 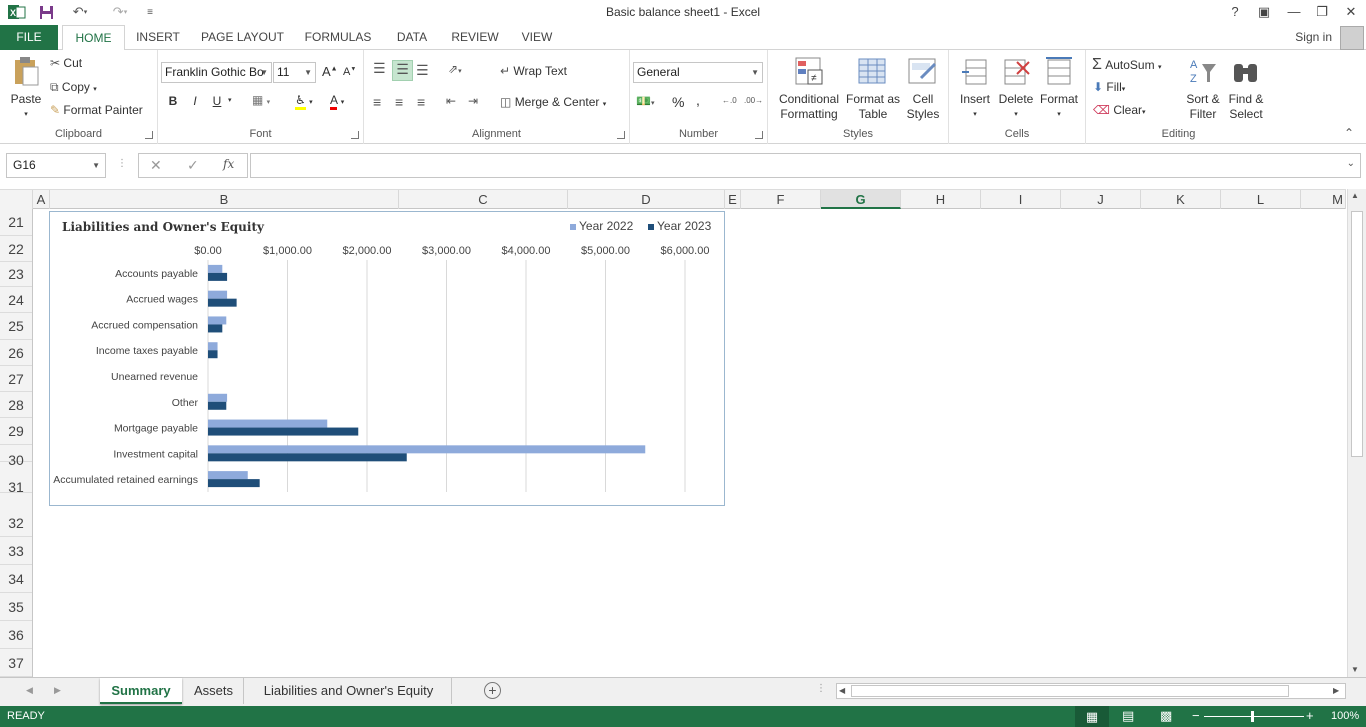 What do you see at coordinates (455, 69) in the screenshot?
I see `orientation-icon: ⇗▾` at bounding box center [455, 69].